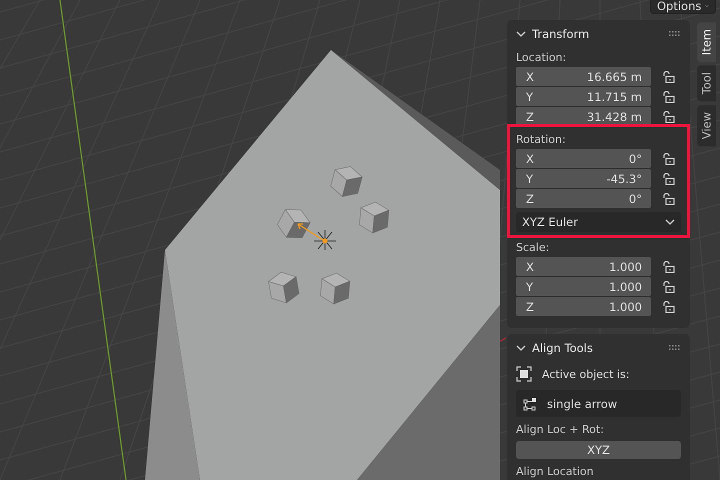 This screenshot has width=720, height=480. Describe the element at coordinates (597, 34) in the screenshot. I see `panel-title: Transform` at that location.